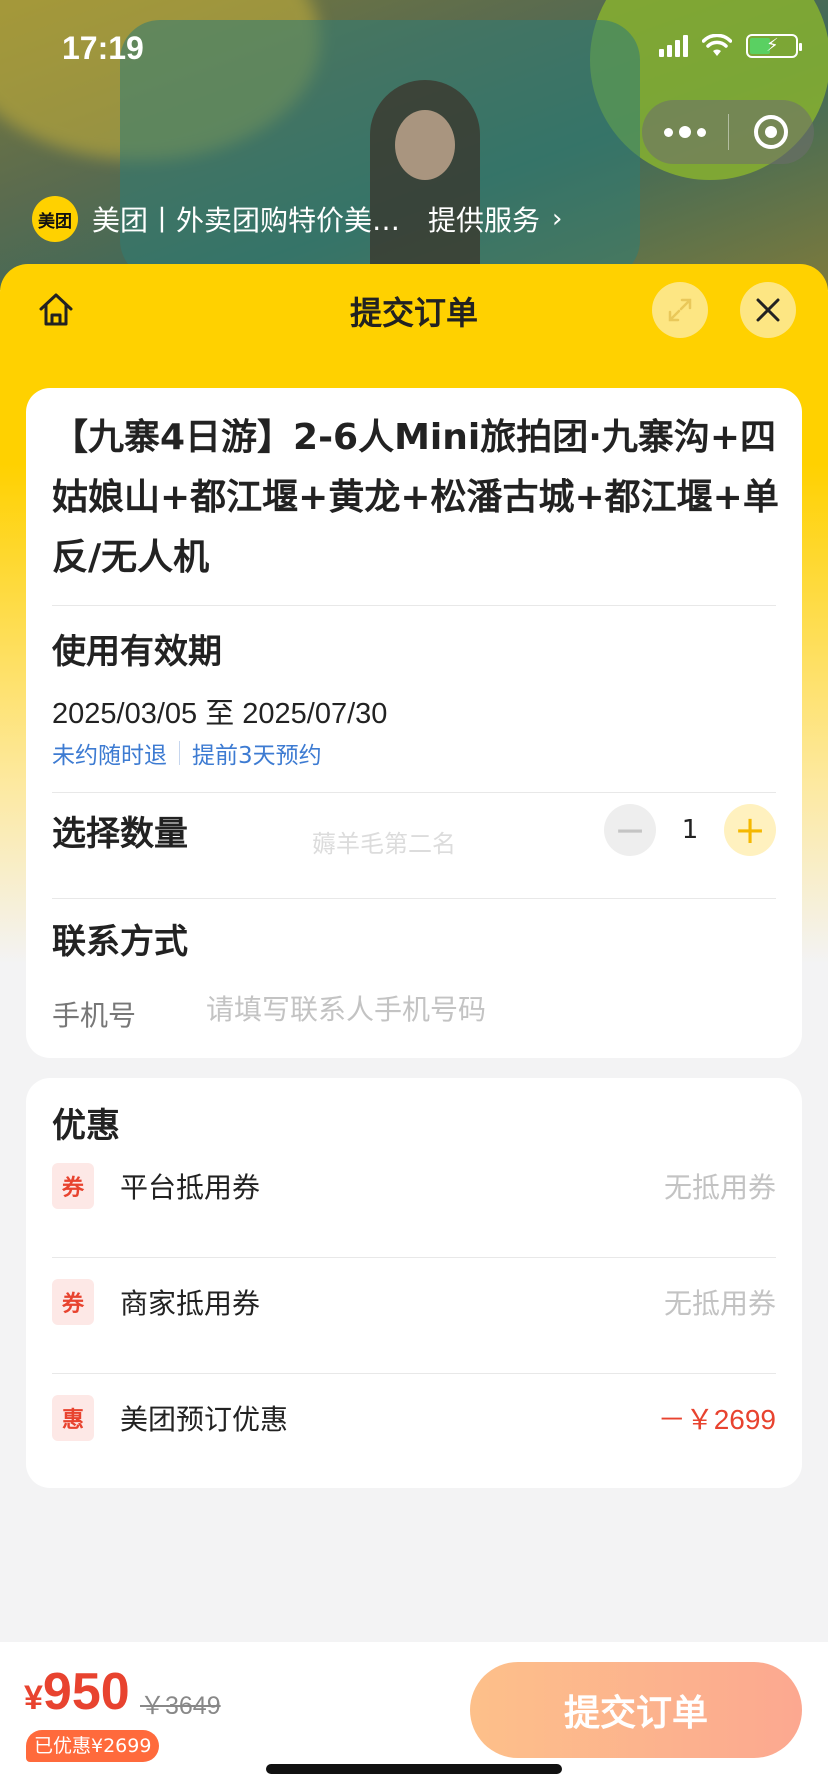  I want to click on phone-input, so click(486, 1009).